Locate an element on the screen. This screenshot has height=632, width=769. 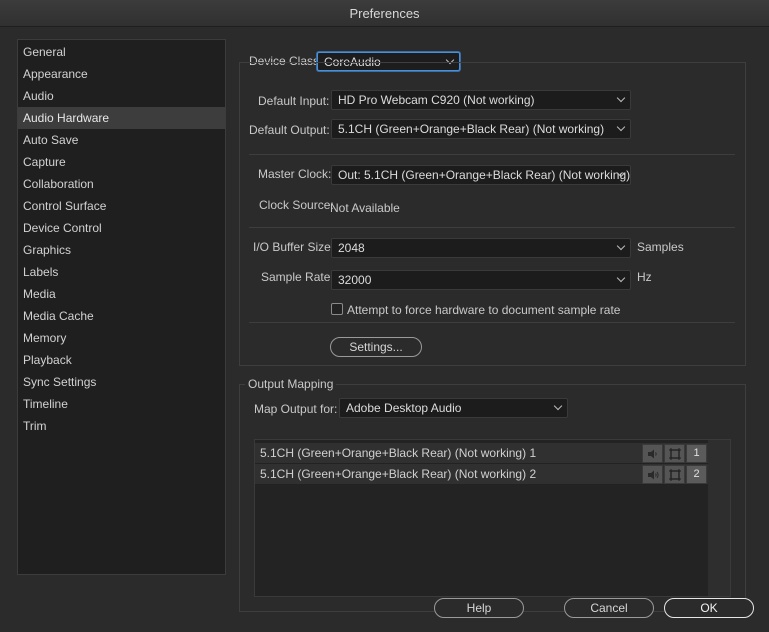
sidebar-item-device-control: Device Control is located at coordinates (121, 228).